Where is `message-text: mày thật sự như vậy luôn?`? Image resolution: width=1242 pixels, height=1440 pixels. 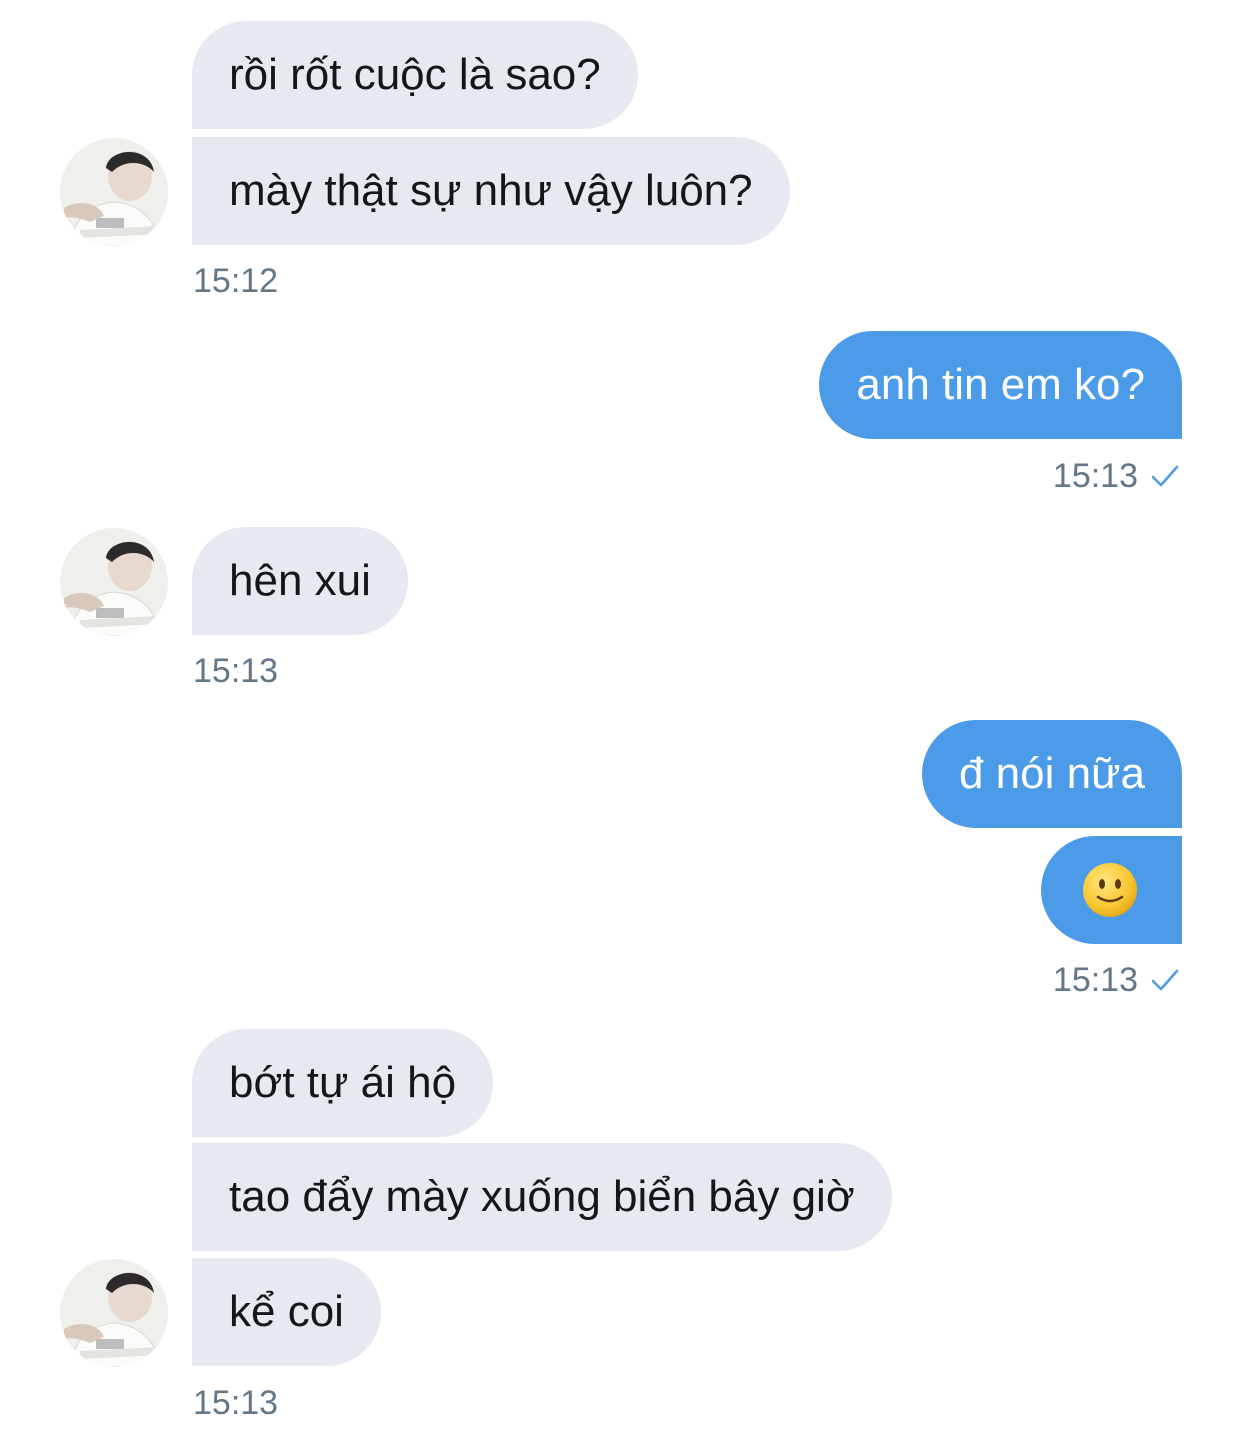 message-text: mày thật sự như vậy luôn? is located at coordinates (491, 190).